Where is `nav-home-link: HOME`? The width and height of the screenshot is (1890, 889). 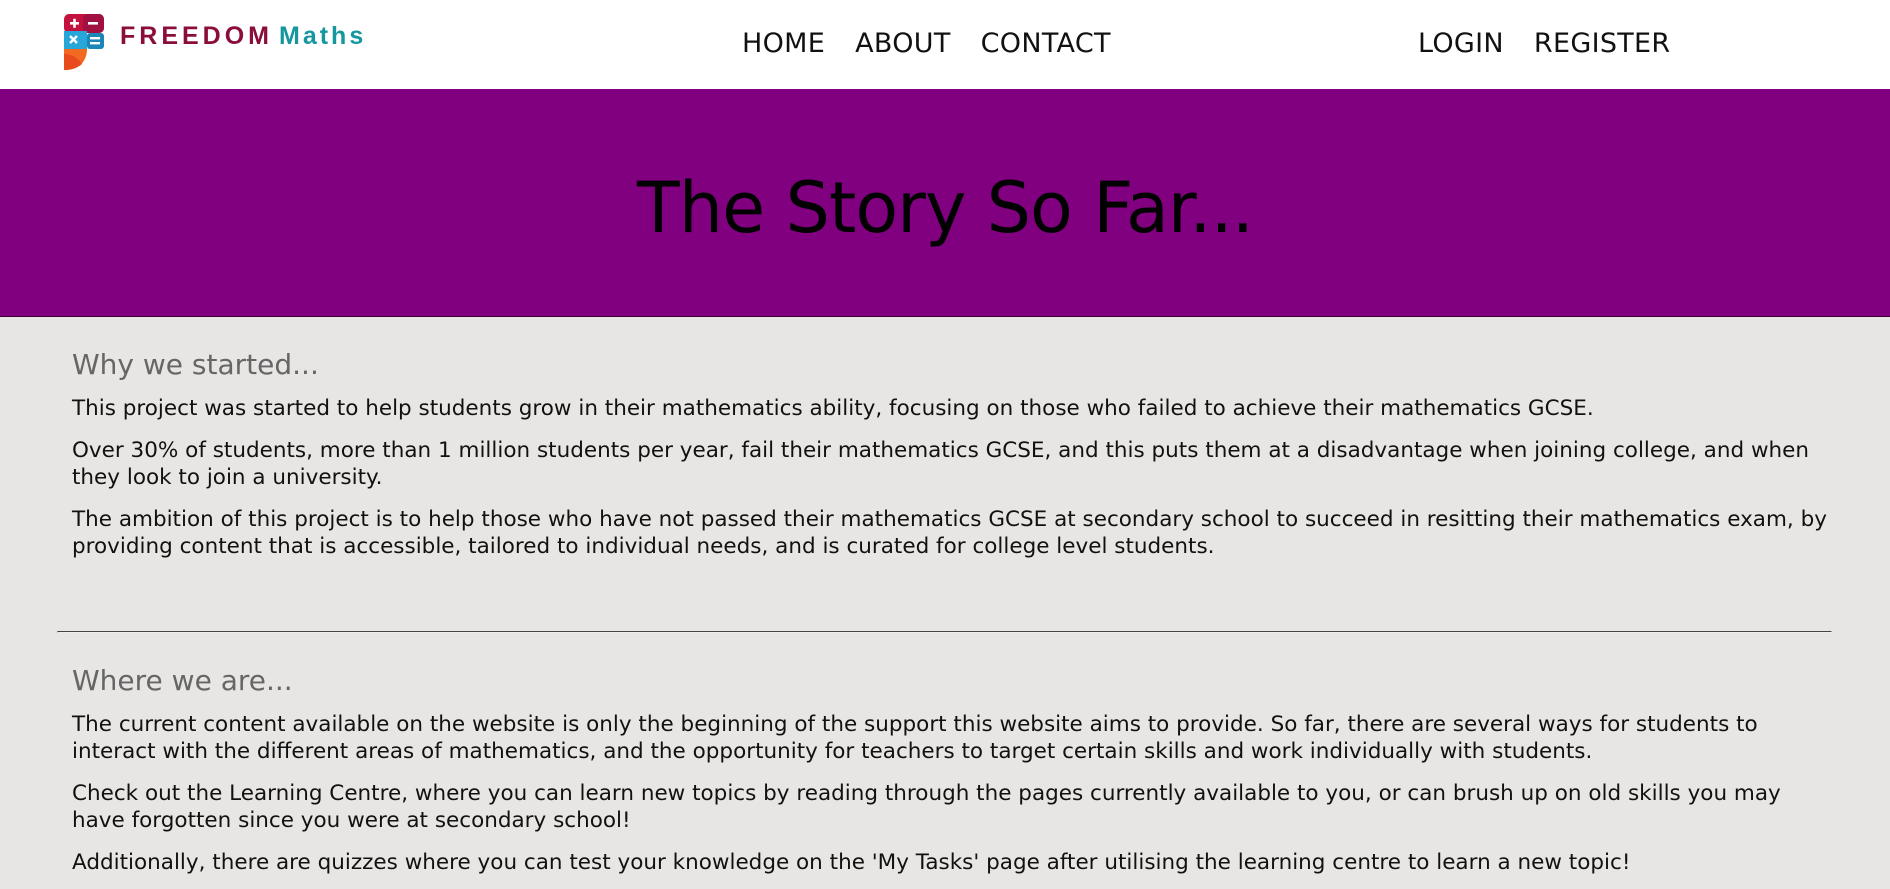 nav-home-link: HOME is located at coordinates (783, 43).